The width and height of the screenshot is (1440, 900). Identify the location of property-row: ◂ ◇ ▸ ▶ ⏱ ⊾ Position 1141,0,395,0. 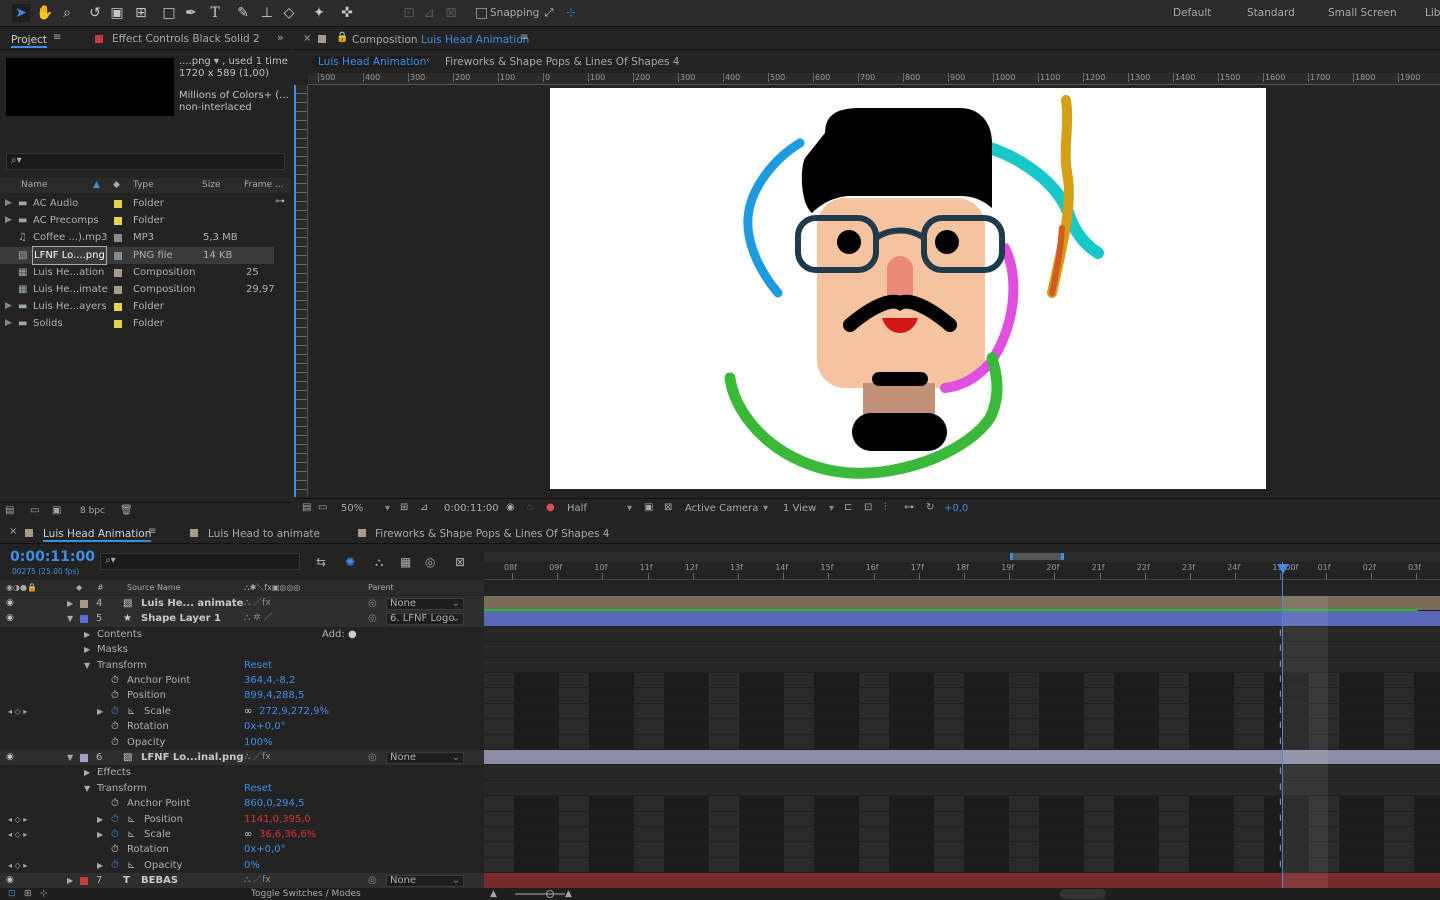
(242, 819).